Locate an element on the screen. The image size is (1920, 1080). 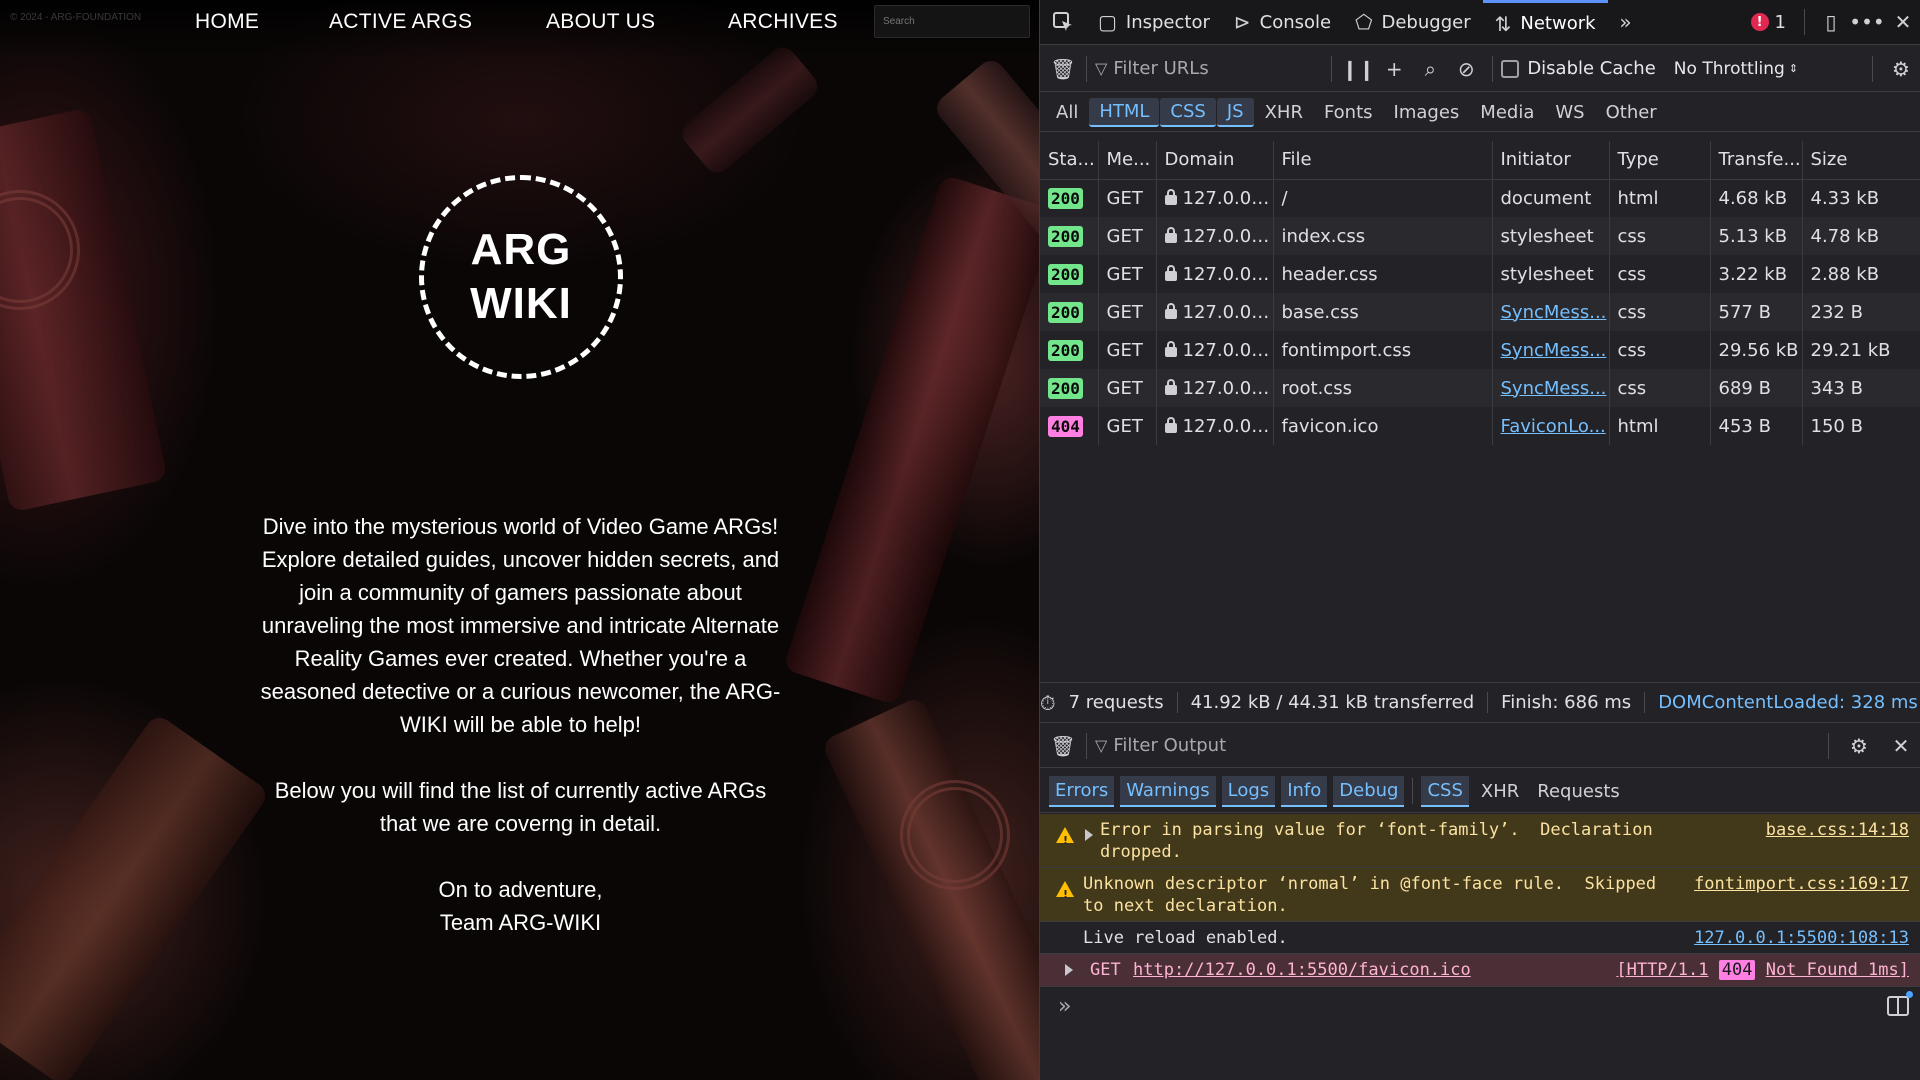
tab-network: ⇅ Network is located at coordinates (1545, 22).